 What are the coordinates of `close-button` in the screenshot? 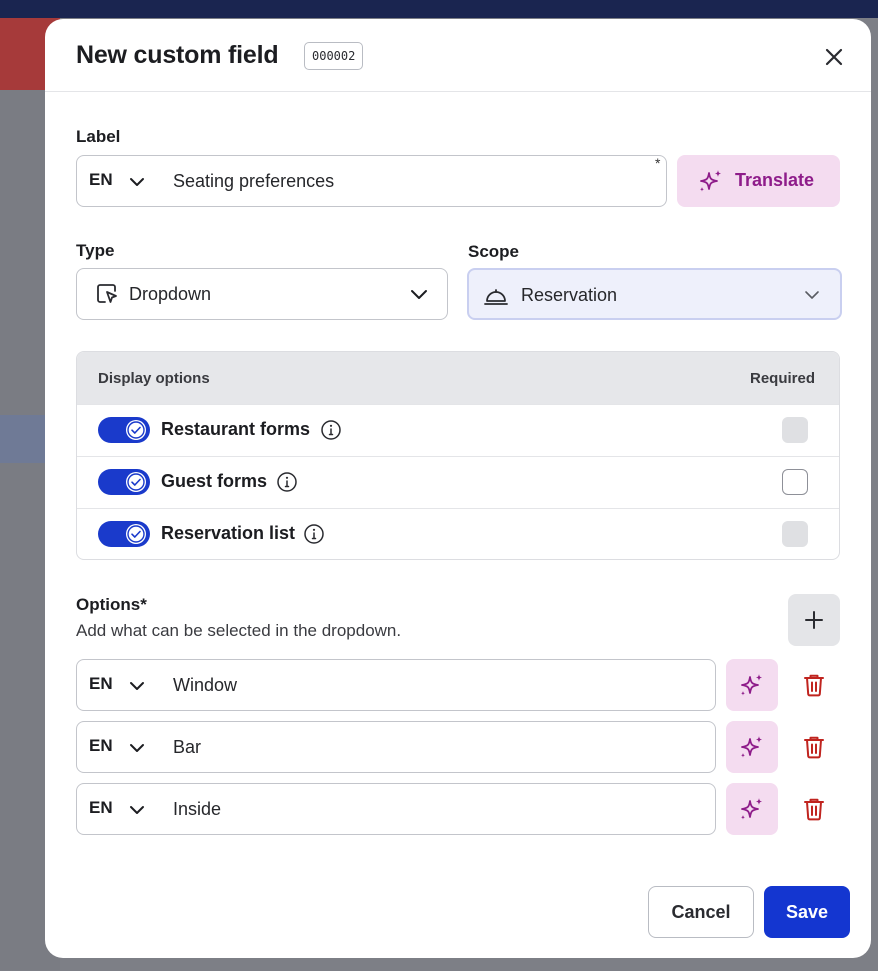 It's located at (834, 57).